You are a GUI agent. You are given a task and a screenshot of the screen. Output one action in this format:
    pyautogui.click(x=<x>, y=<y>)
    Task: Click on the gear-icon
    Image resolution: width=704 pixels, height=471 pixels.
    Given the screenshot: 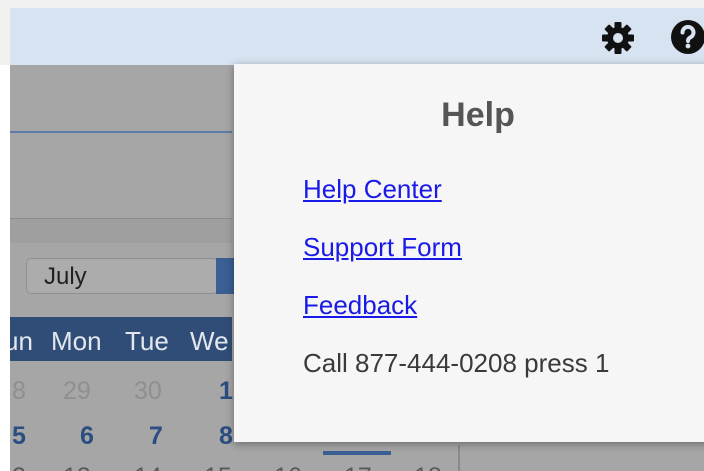 What is the action you would take?
    pyautogui.click(x=618, y=38)
    